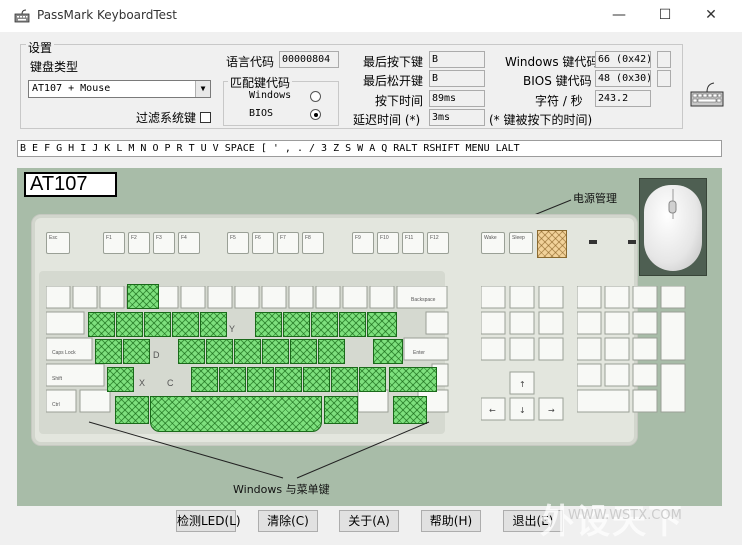 Image resolution: width=742 pixels, height=545 pixels. Describe the element at coordinates (164, 243) in the screenshot. I see `key-f3: F3` at that location.